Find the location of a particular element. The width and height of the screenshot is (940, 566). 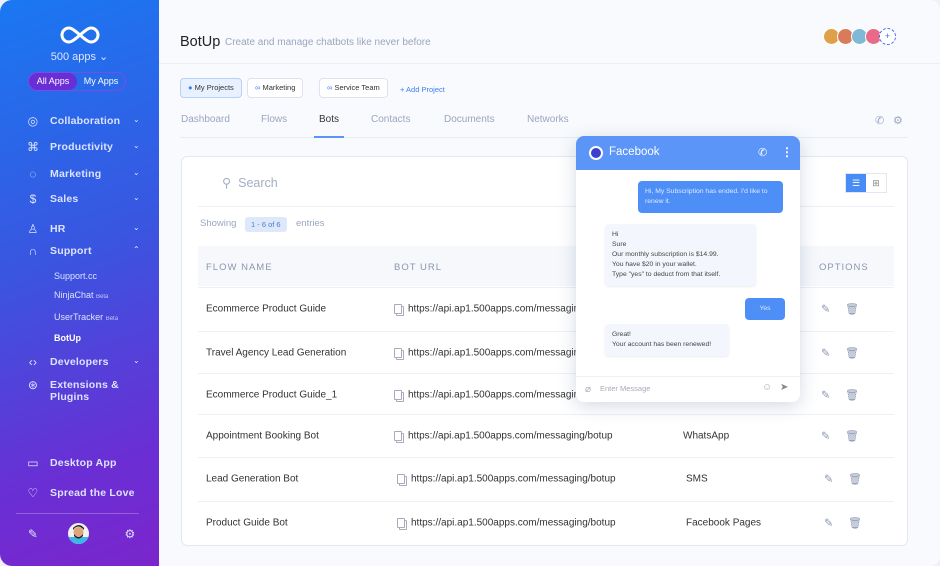

sidebar-subitem-botup: BotUp is located at coordinates (67, 338).